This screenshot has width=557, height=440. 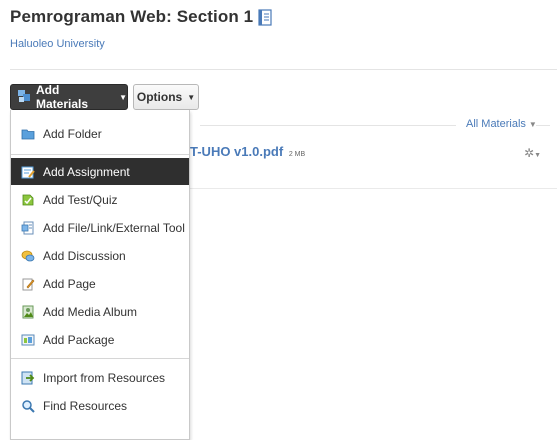 What do you see at coordinates (90, 311) in the screenshot?
I see `menu-item-label: Add Media Album` at bounding box center [90, 311].